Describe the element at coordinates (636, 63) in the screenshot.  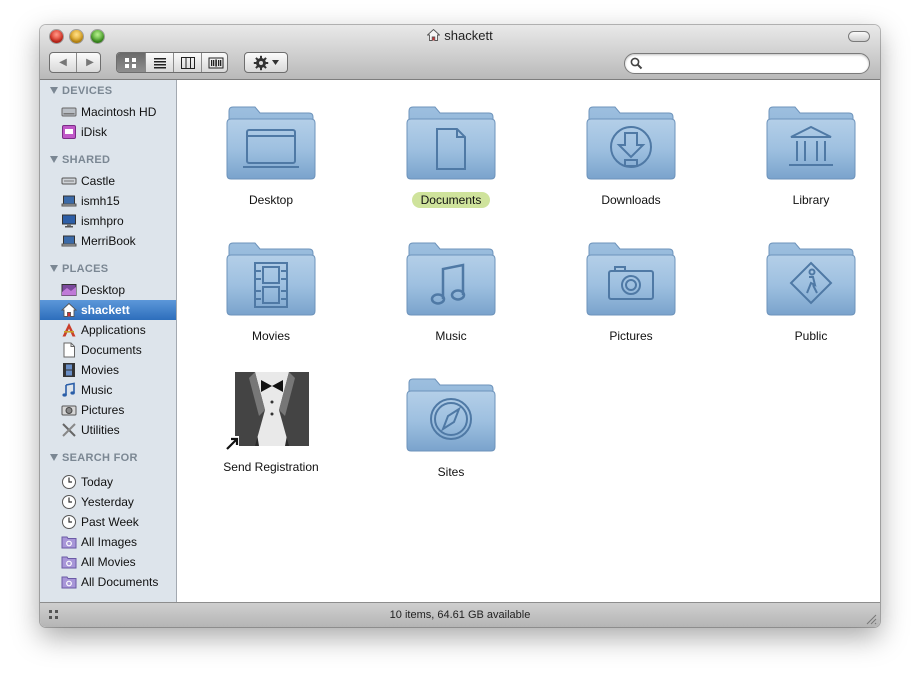
I see `search-icon` at that location.